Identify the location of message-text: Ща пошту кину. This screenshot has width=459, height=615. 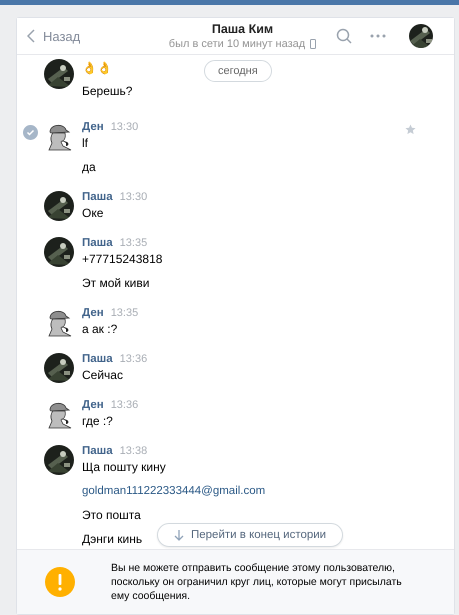
(124, 467).